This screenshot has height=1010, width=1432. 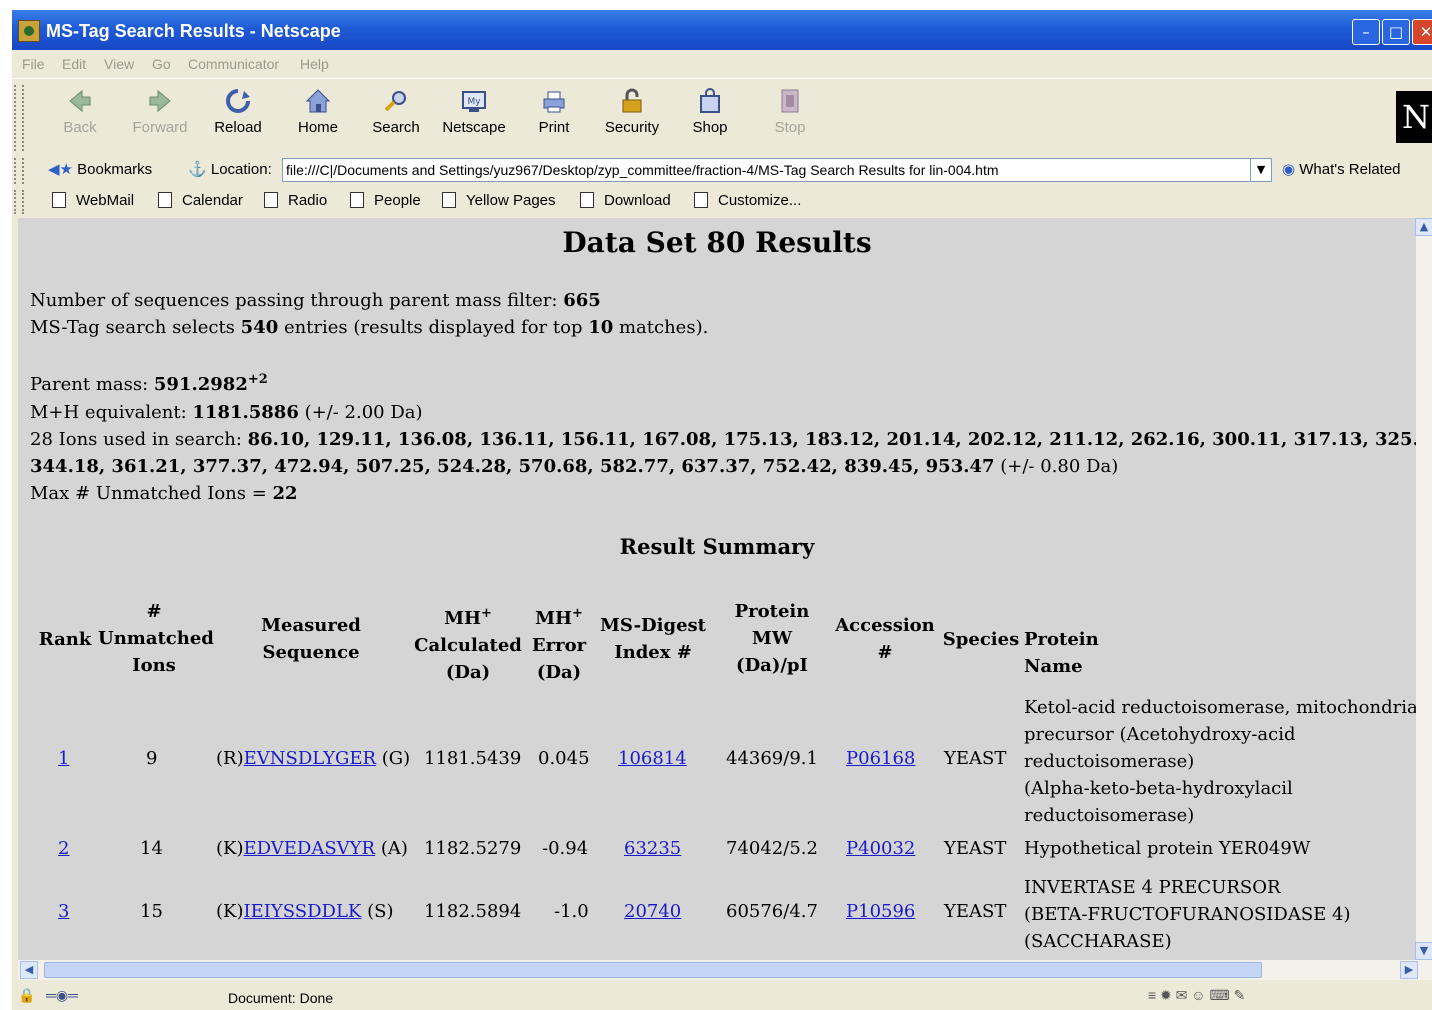 What do you see at coordinates (1196, 995) in the screenshot?
I see `component-bar-icon: ≡ ✹ ✉ ☺ ⌨ ✎` at bounding box center [1196, 995].